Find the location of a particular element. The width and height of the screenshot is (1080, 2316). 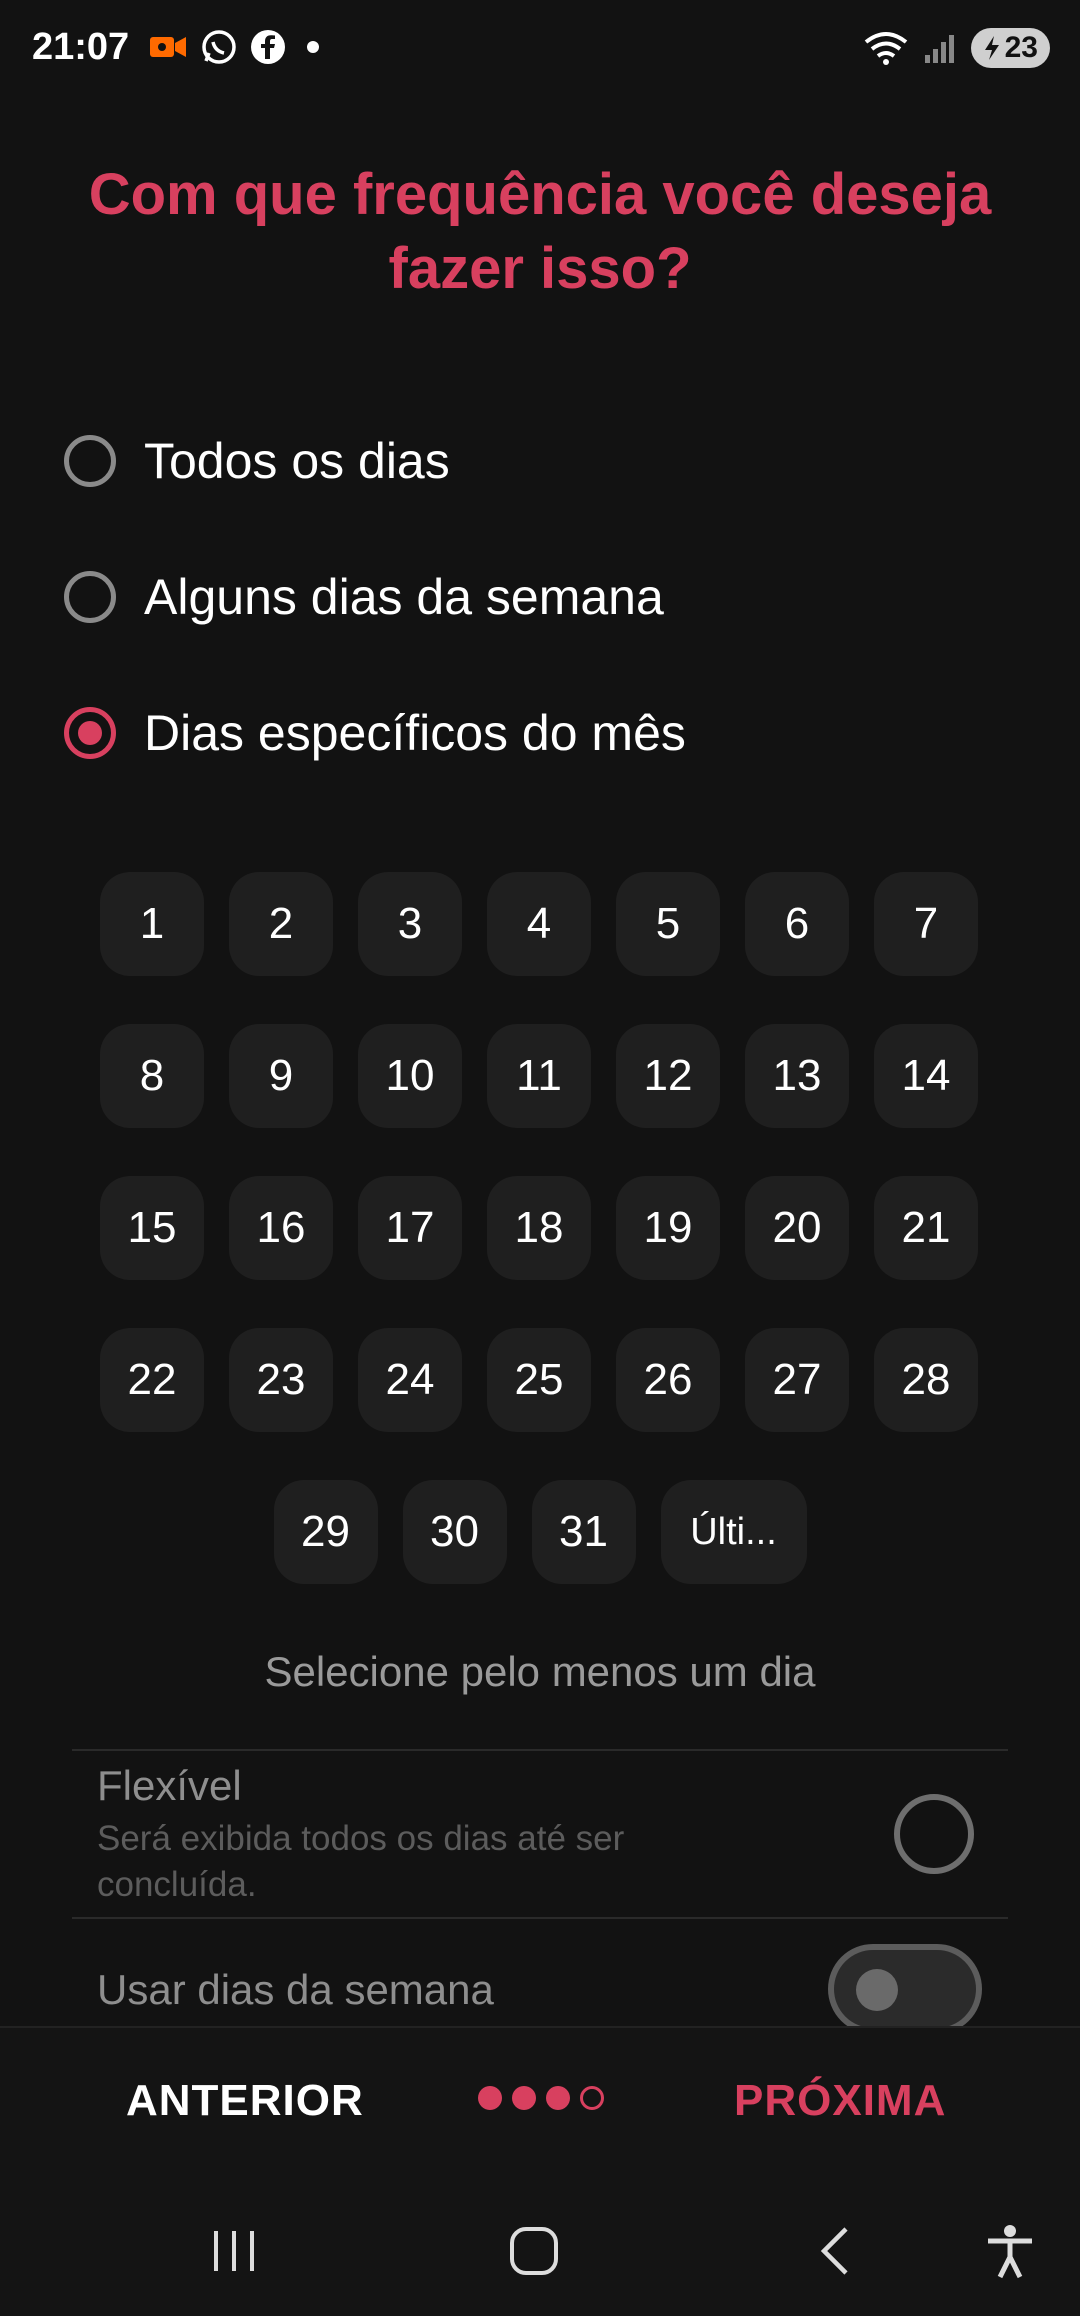

day-button: 7 is located at coordinates (926, 924).